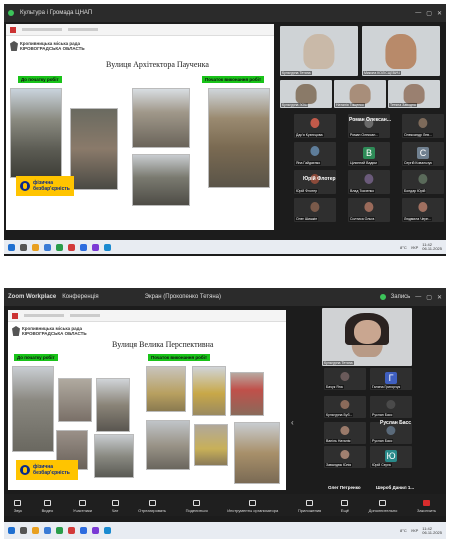 The image size is (450, 543). I want to click on browser-tab: Культура і Громада ЦНАП, so click(56, 13).